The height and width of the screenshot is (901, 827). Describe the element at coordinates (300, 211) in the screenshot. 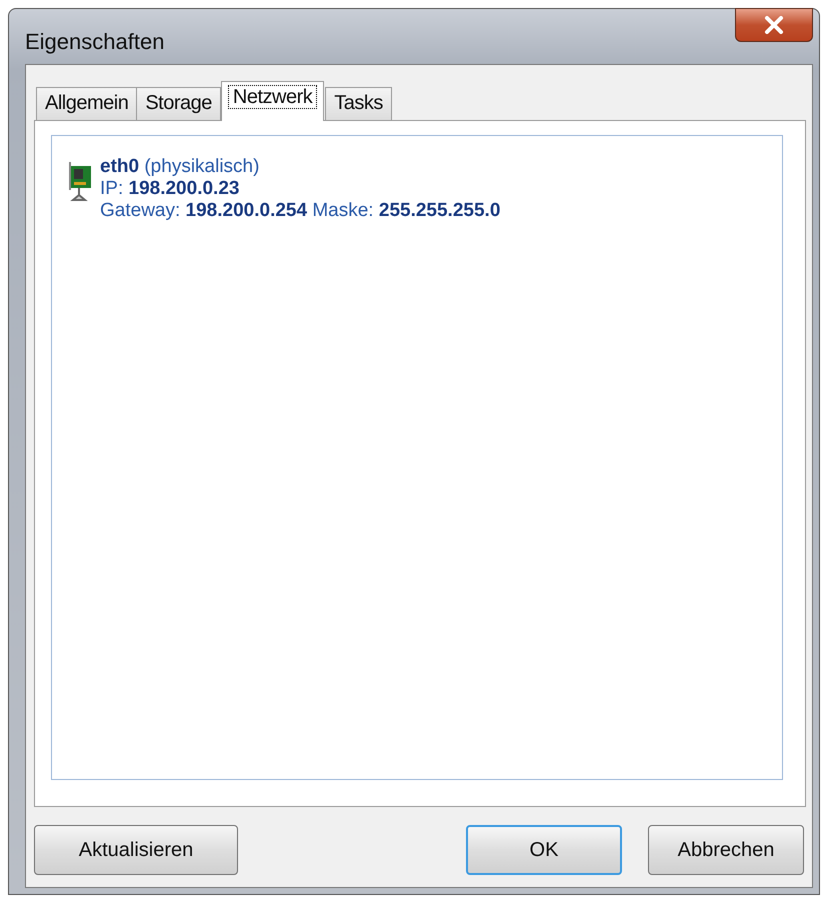

I see `gateway-and-mask: Gateway: 198.200.0.254 Maske: 255.255.255.0` at that location.